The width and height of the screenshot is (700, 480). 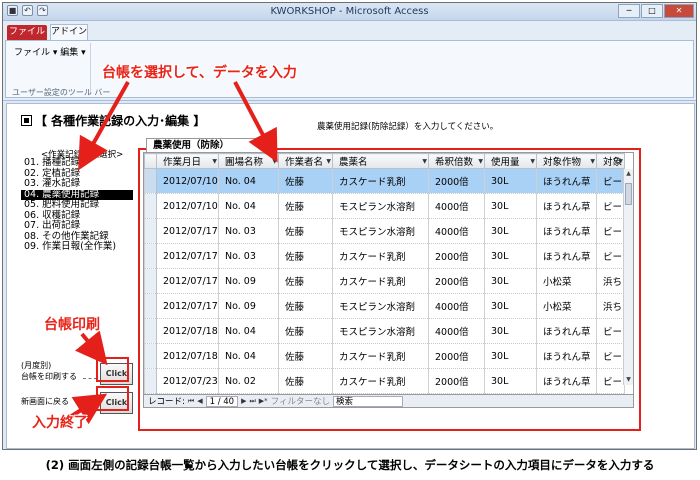 What do you see at coordinates (91, 348) in the screenshot?
I see `arrow-to-print-button` at bounding box center [91, 348].